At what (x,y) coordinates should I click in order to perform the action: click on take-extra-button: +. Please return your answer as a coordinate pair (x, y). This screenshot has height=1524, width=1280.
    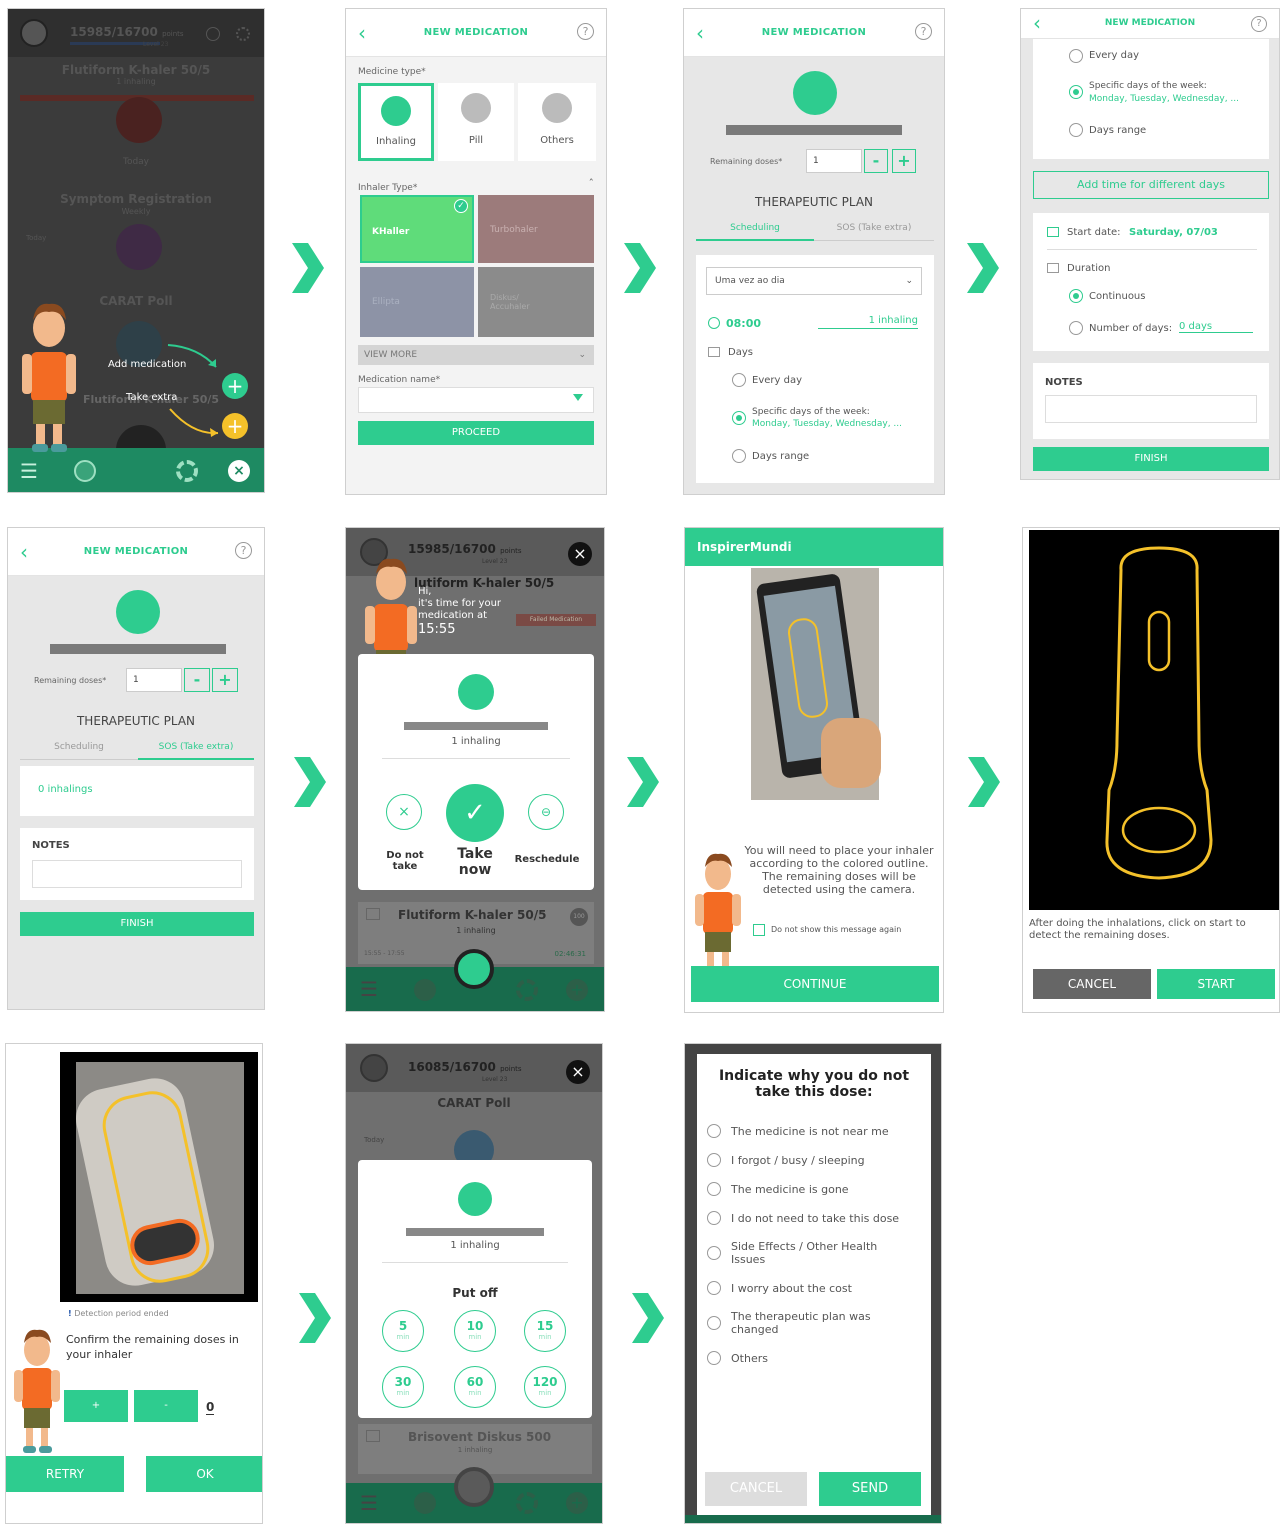
    Looking at the image, I should click on (235, 426).